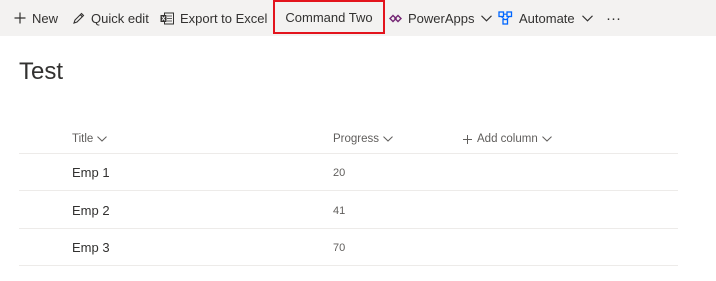  I want to click on add-column-button: Add column, so click(507, 139).